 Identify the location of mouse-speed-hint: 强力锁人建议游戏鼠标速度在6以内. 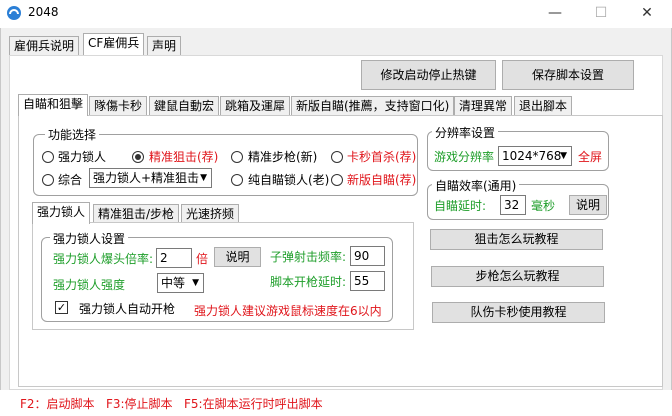
(288, 311).